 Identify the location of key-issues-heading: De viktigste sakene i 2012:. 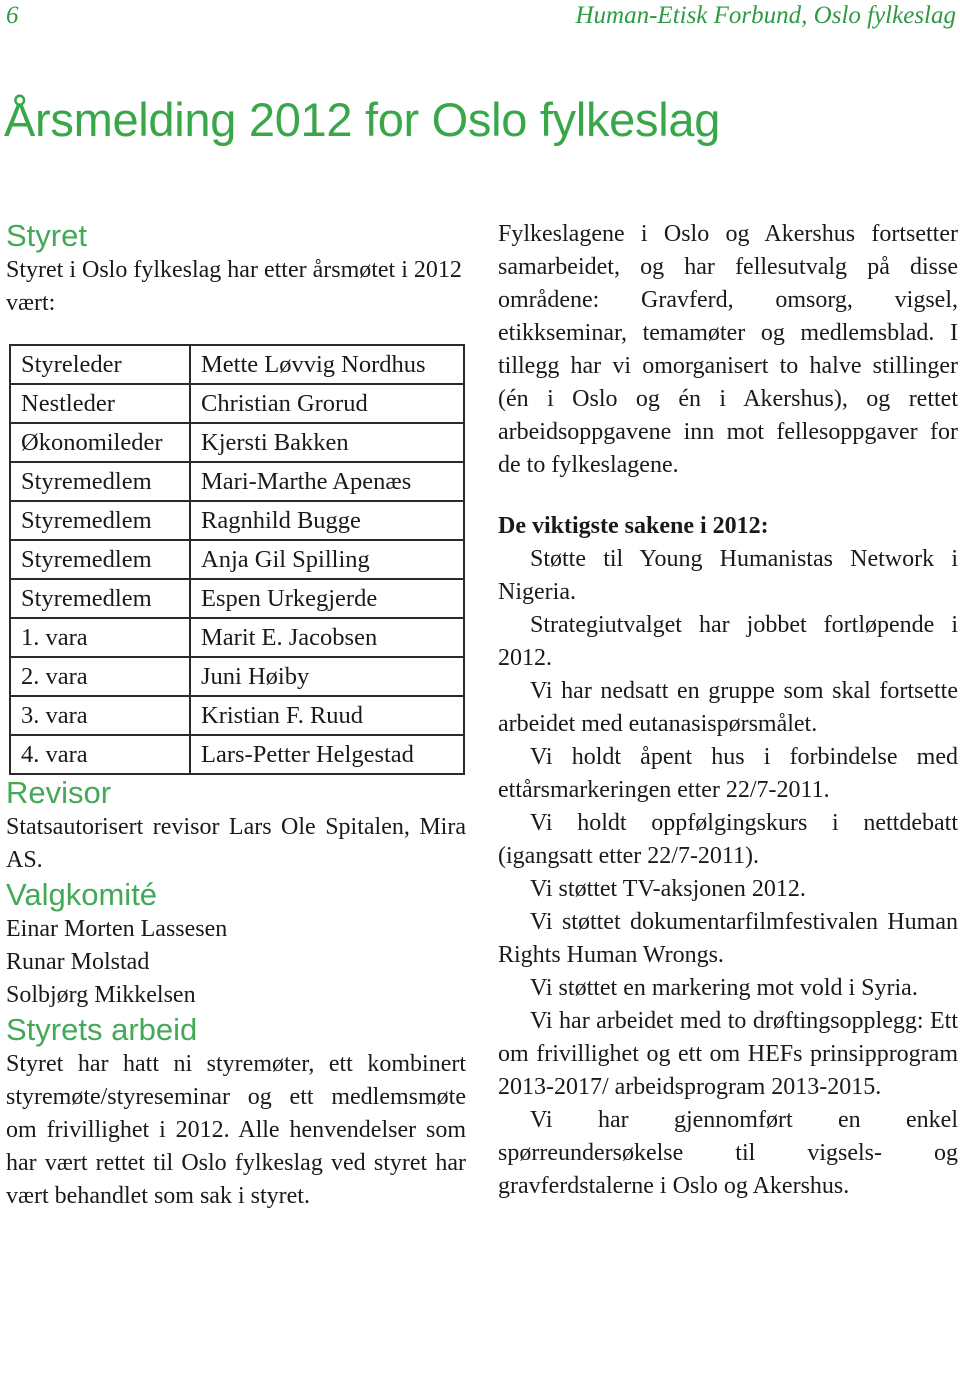
(633, 526).